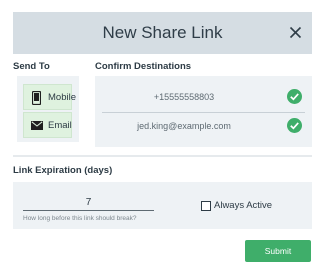 The width and height of the screenshot is (326, 274). What do you see at coordinates (80, 218) in the screenshot?
I see `expiration-help-text: How long before this link should break?` at bounding box center [80, 218].